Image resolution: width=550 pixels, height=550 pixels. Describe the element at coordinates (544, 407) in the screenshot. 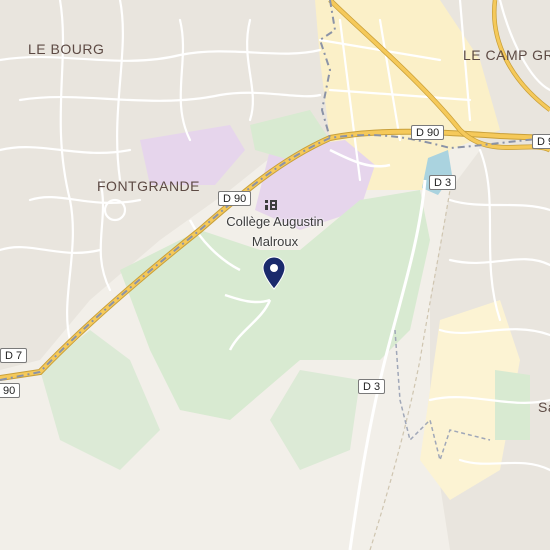

I see `place-label-sa: Sa` at that location.